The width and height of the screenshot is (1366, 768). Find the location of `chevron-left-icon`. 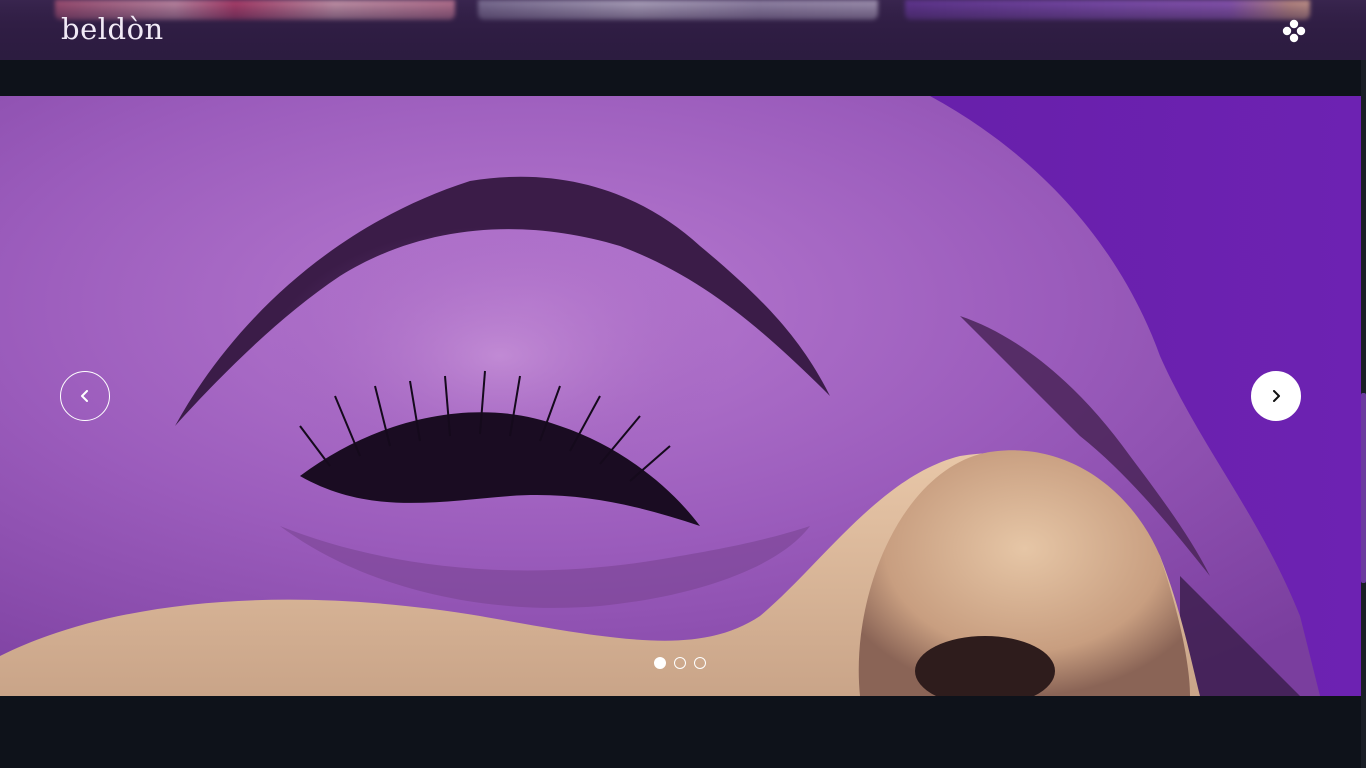

chevron-left-icon is located at coordinates (84, 396).